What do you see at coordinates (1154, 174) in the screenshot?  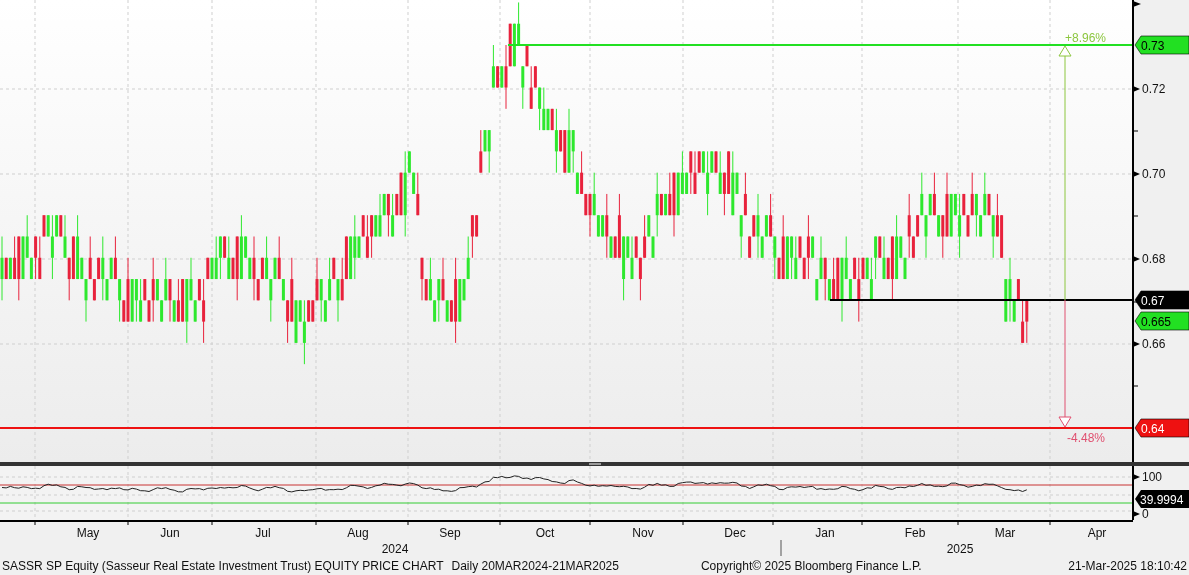 I see `price-axis-label: 0.70` at bounding box center [1154, 174].